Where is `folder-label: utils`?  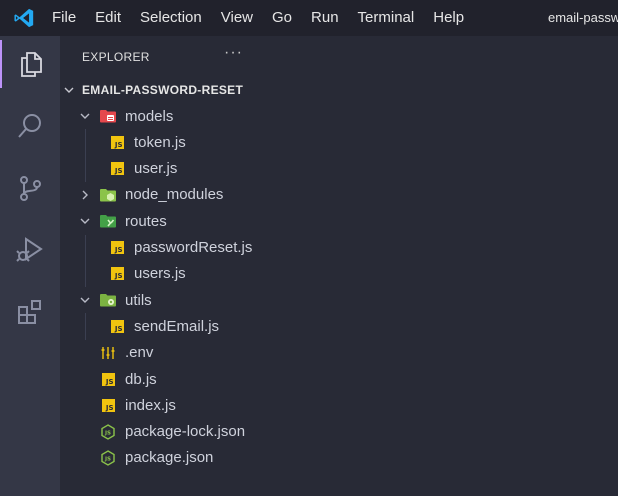
folder-label: utils is located at coordinates (138, 300).